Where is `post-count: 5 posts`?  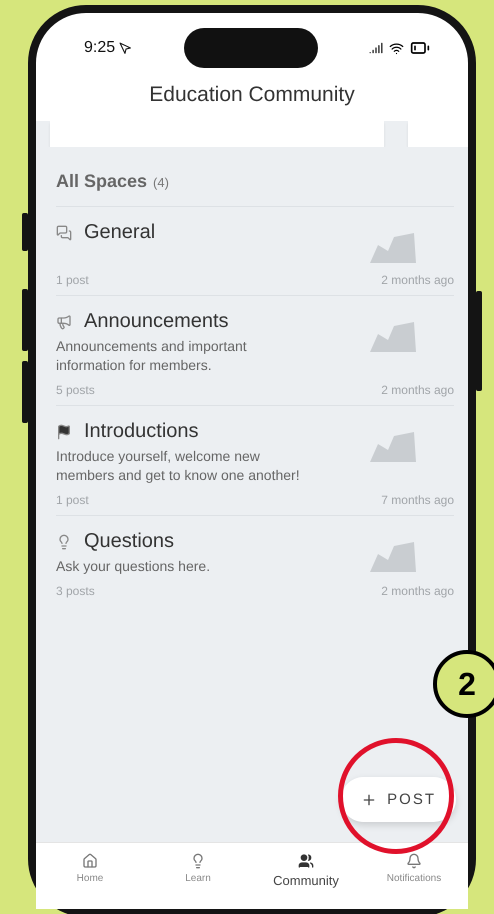
post-count: 5 posts is located at coordinates (75, 390).